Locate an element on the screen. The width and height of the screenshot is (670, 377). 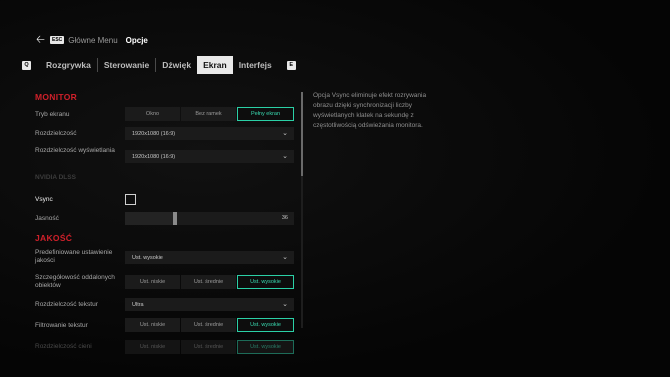
tab-gameplay: Rozgrywka is located at coordinates (68, 65).